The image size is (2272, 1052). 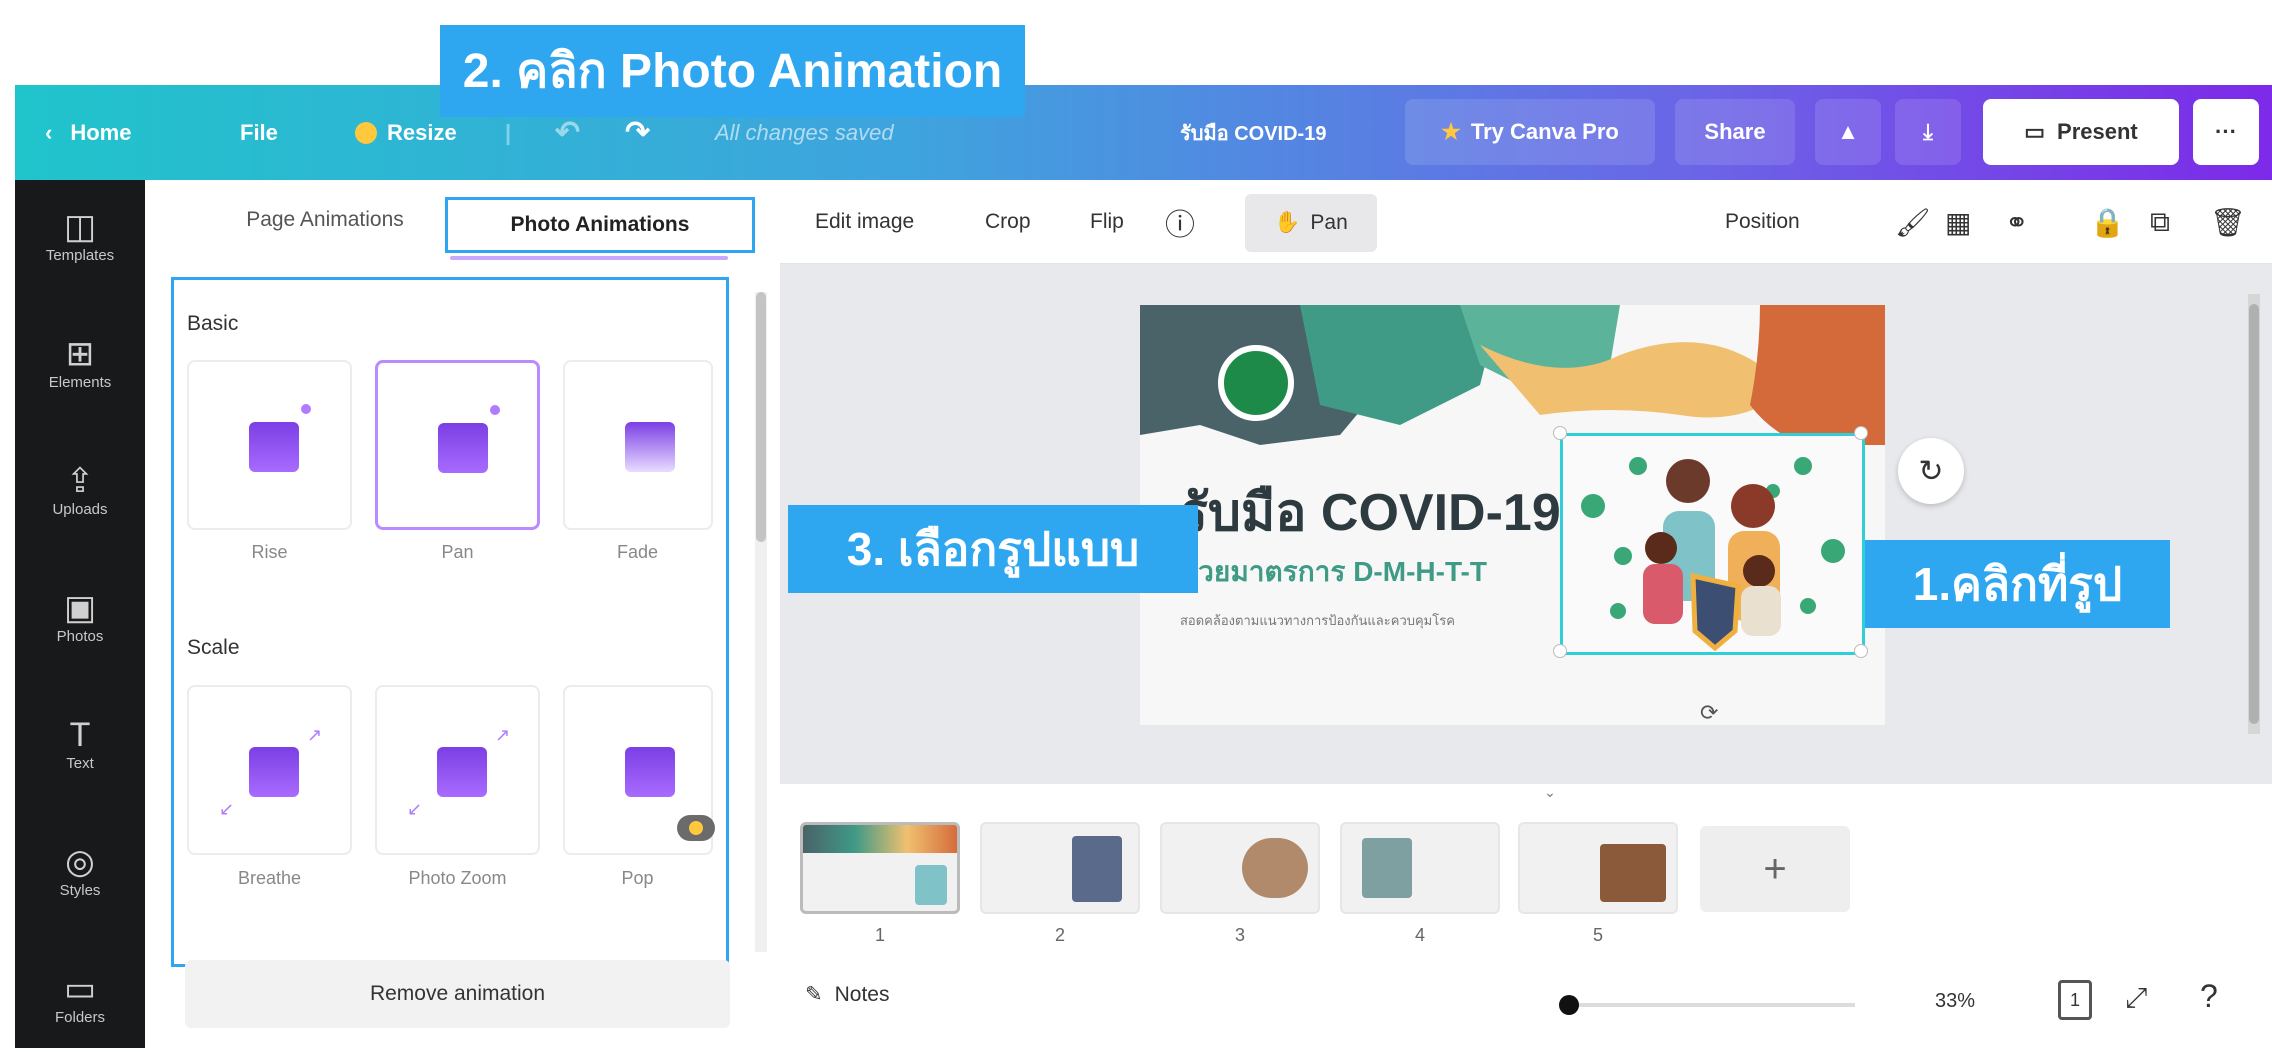 What do you see at coordinates (80, 743) in the screenshot?
I see `rail-text: T Text` at bounding box center [80, 743].